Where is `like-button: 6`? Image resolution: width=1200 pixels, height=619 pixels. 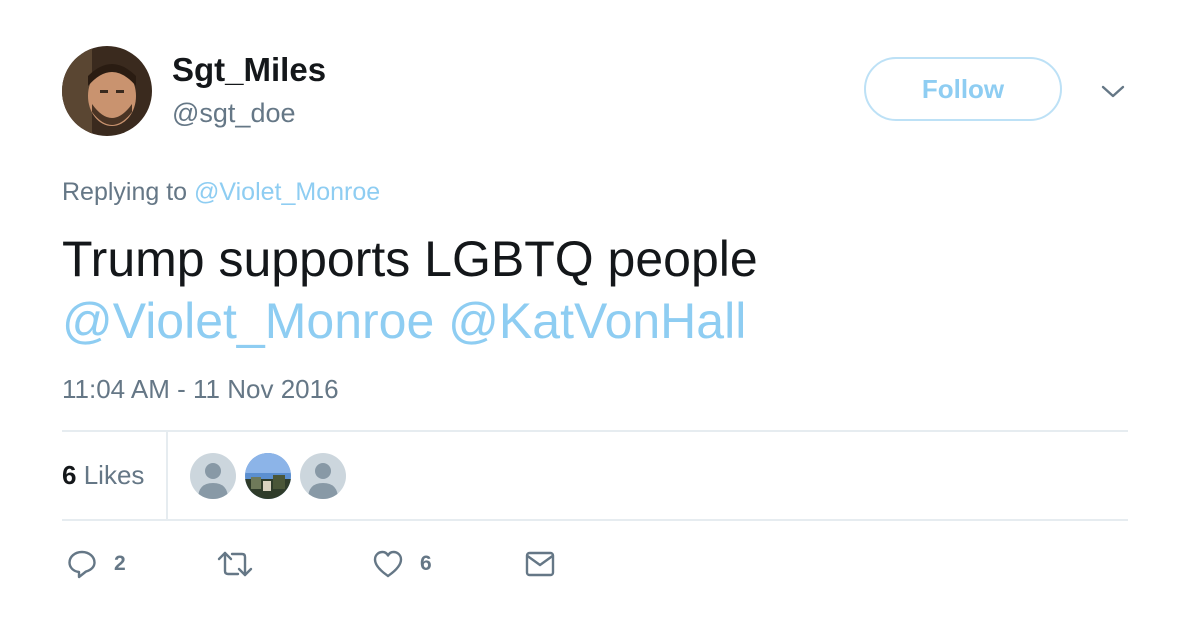
like-button: 6 is located at coordinates (402, 564).